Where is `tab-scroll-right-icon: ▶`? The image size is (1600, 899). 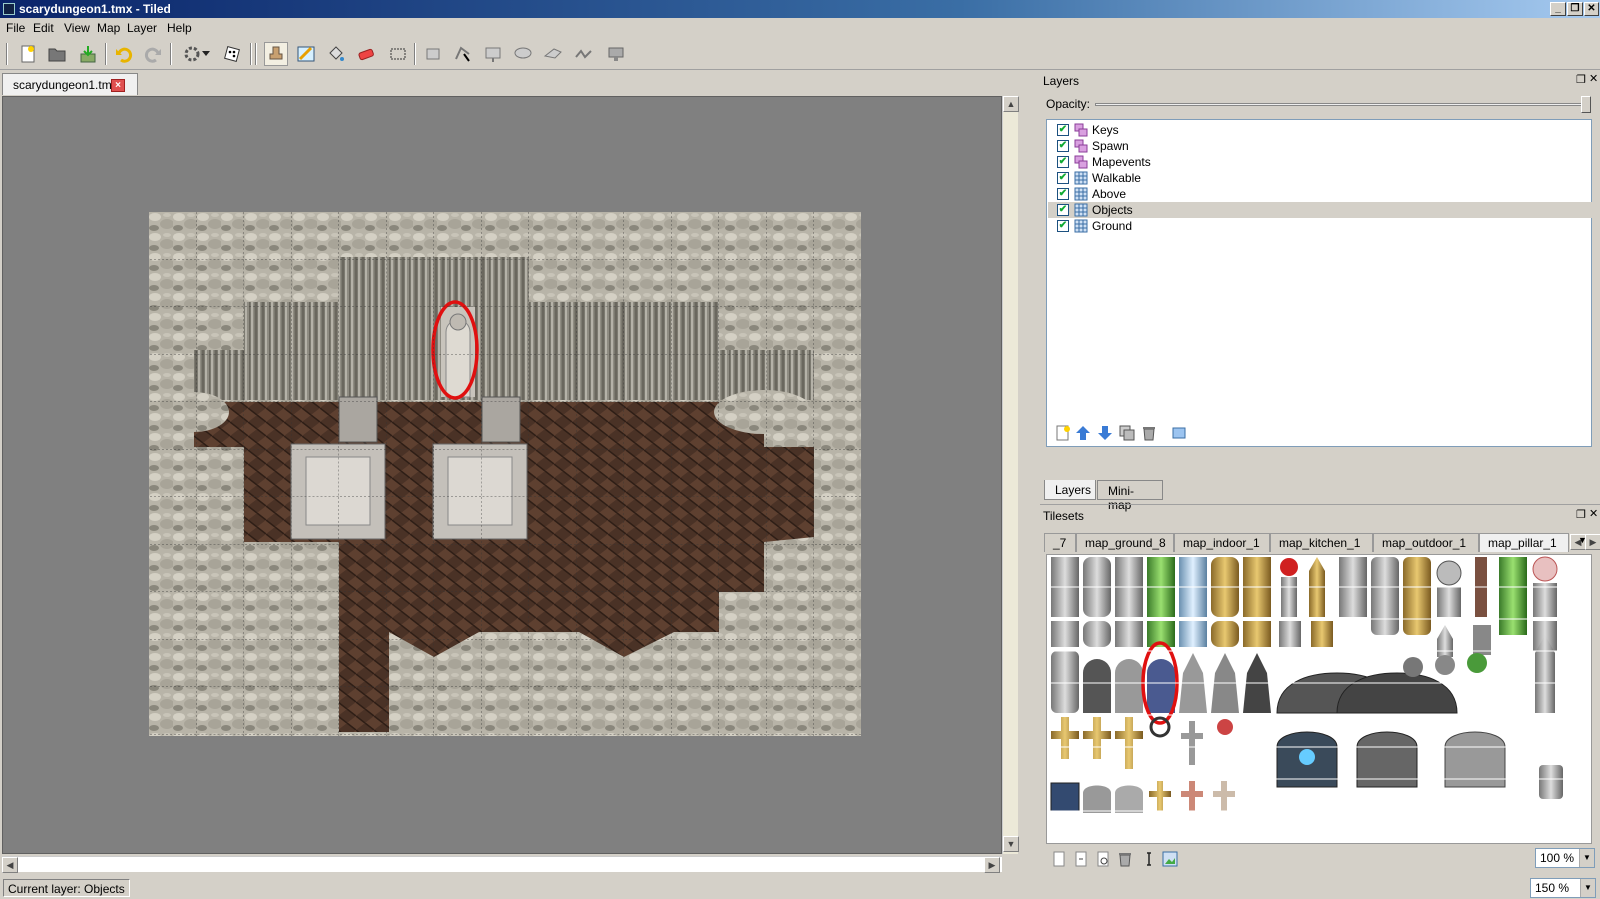 tab-scroll-right-icon: ▶ is located at coordinates (1592, 542).